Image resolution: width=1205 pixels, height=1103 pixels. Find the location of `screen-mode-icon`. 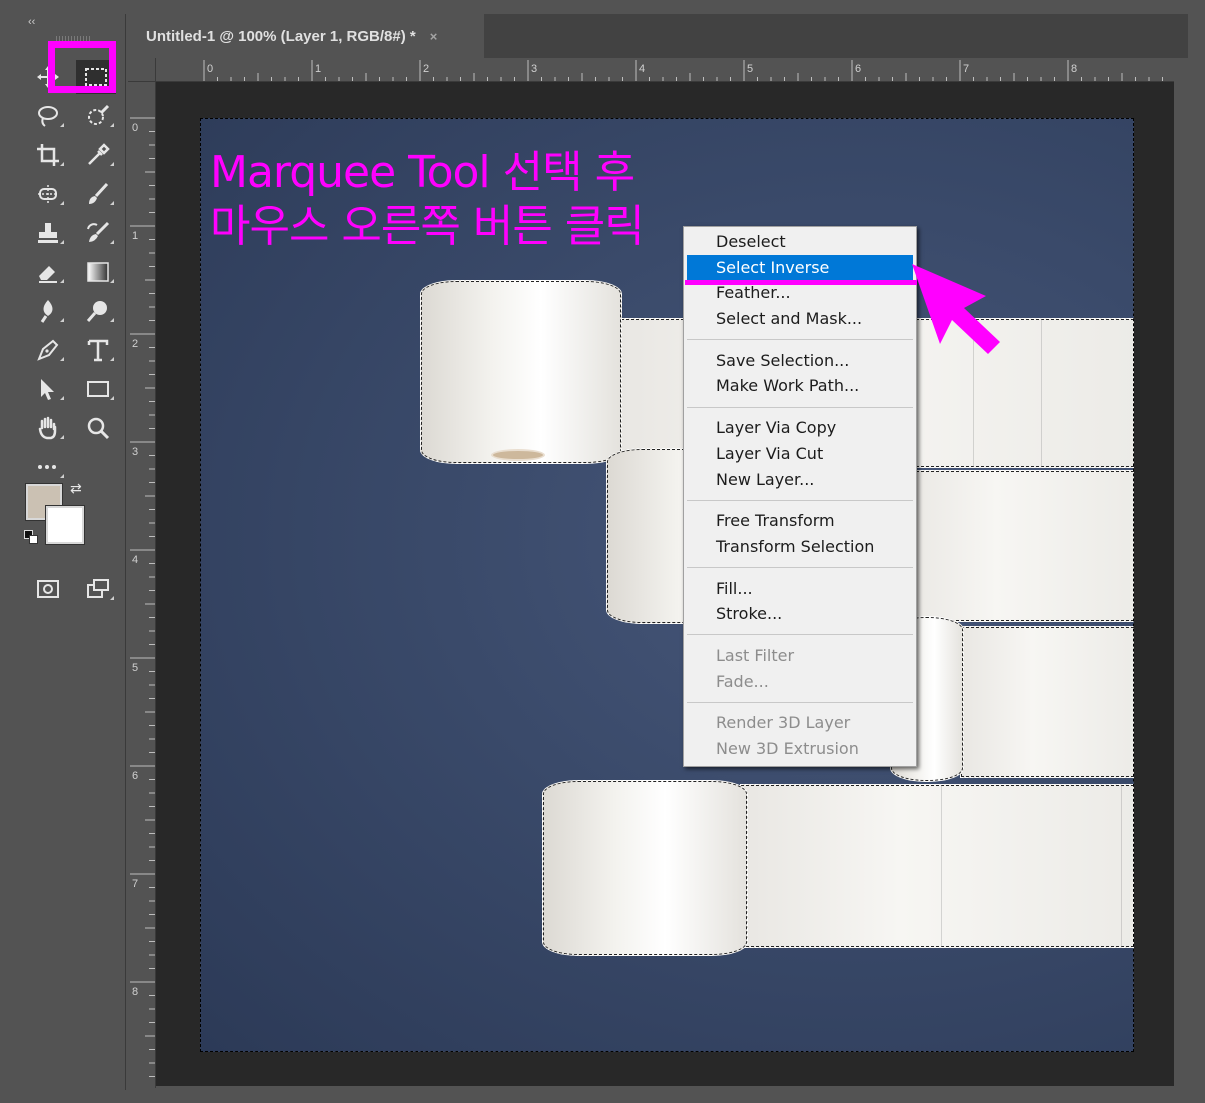

screen-mode-icon is located at coordinates (98, 589).